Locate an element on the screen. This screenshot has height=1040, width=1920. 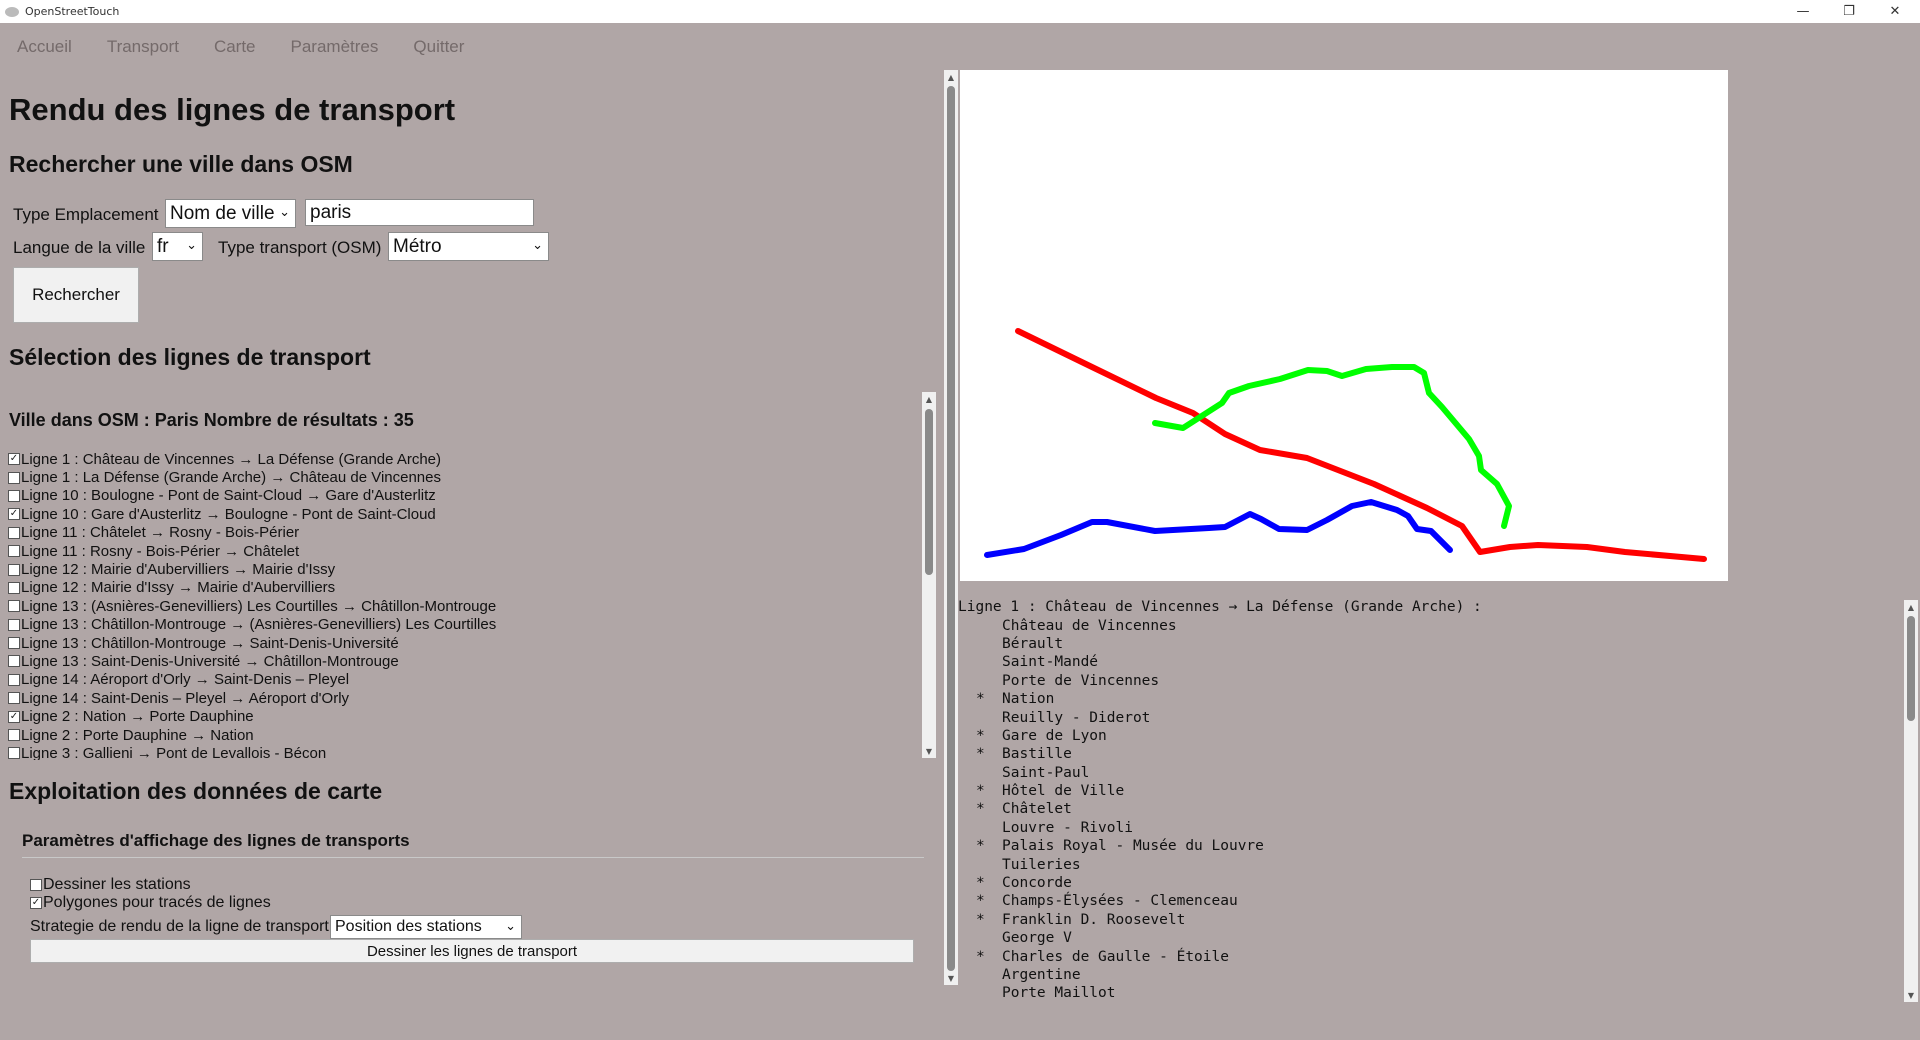
map-drawing is located at coordinates (1345, 445).